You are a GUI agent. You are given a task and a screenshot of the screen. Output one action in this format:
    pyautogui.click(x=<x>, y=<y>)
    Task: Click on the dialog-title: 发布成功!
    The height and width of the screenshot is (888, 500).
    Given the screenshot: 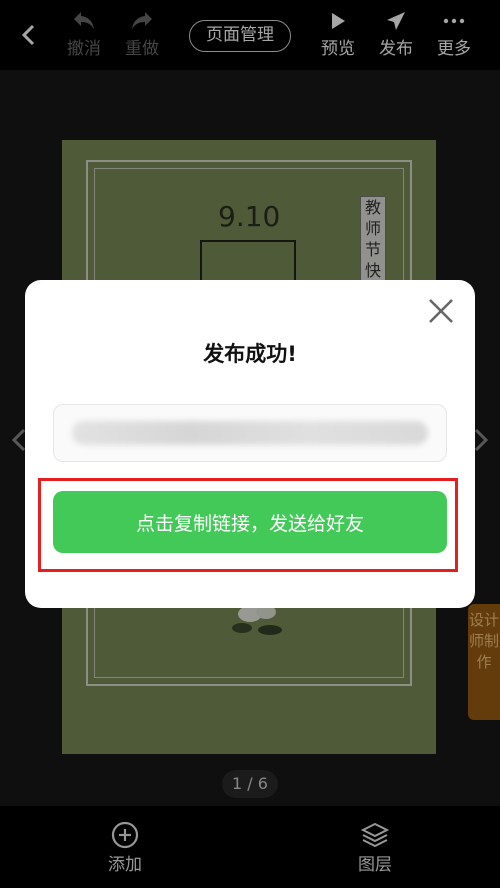 What is the action you would take?
    pyautogui.click(x=250, y=354)
    